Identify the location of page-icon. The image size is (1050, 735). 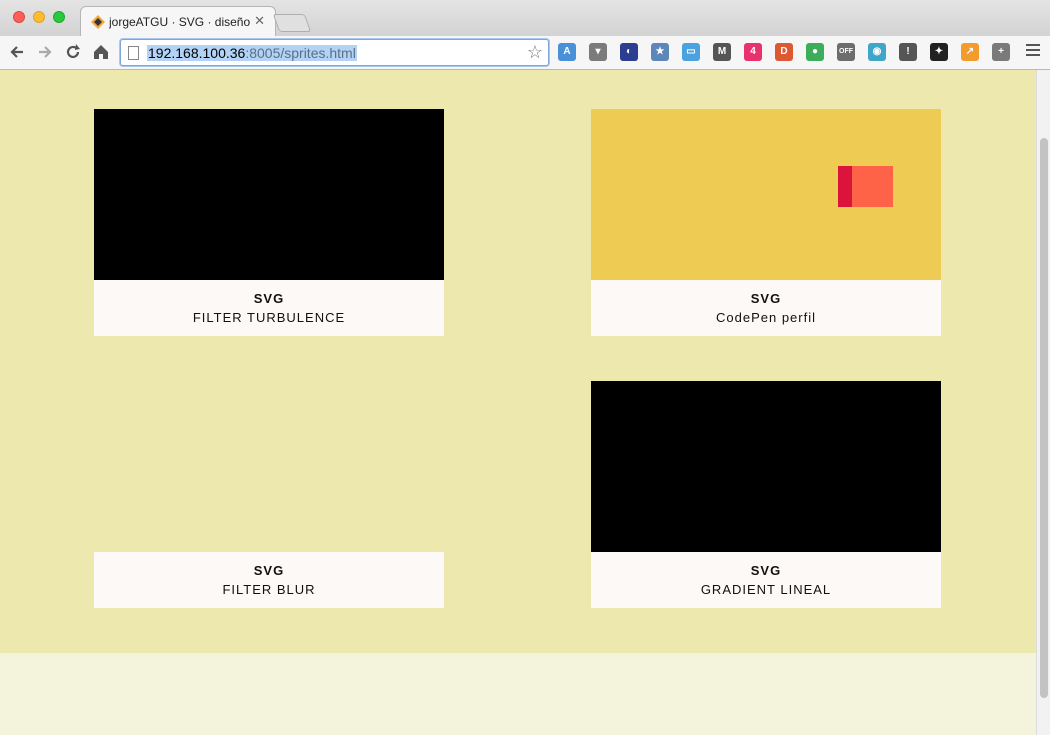
(133, 53).